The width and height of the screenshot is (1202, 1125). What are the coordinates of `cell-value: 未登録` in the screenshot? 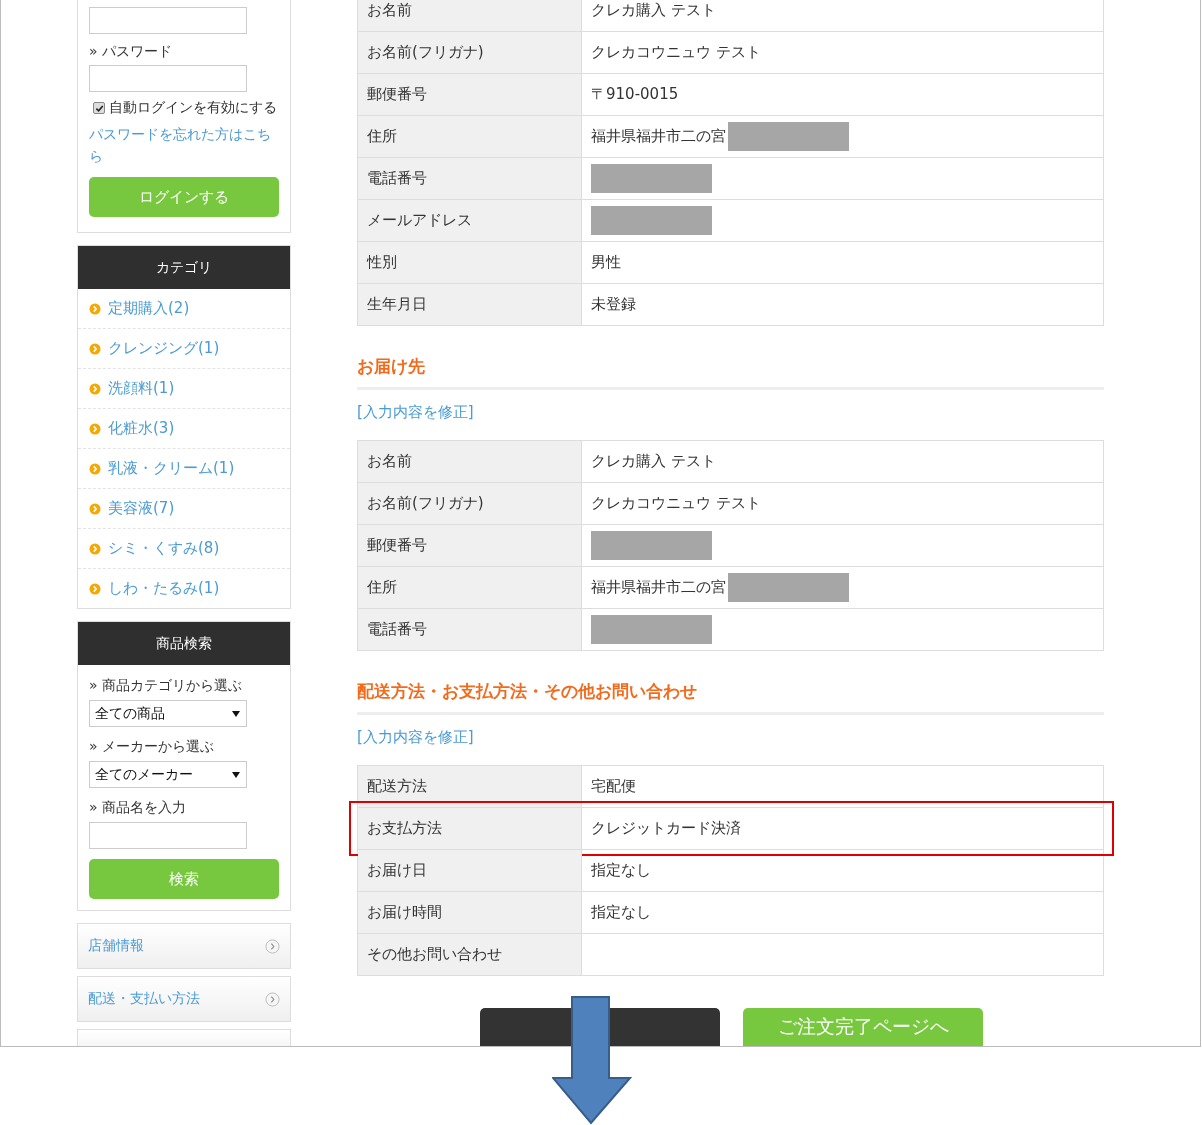 It's located at (613, 304).